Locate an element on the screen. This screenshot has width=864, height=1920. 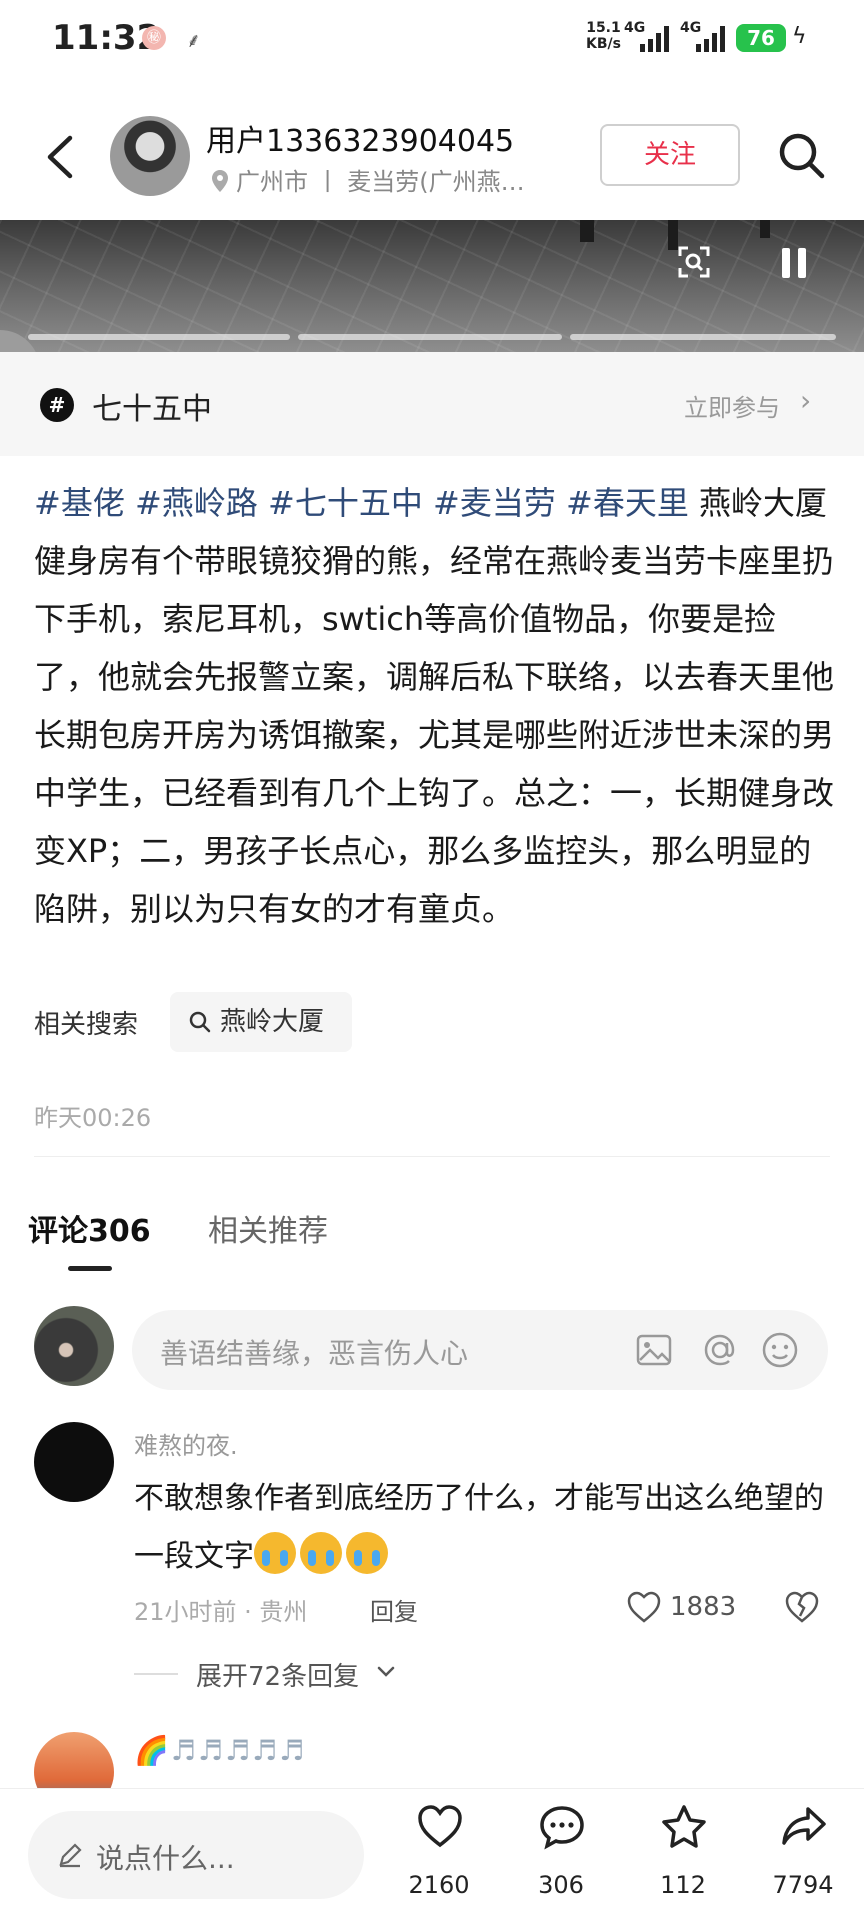
mention-icon is located at coordinates (720, 1350).